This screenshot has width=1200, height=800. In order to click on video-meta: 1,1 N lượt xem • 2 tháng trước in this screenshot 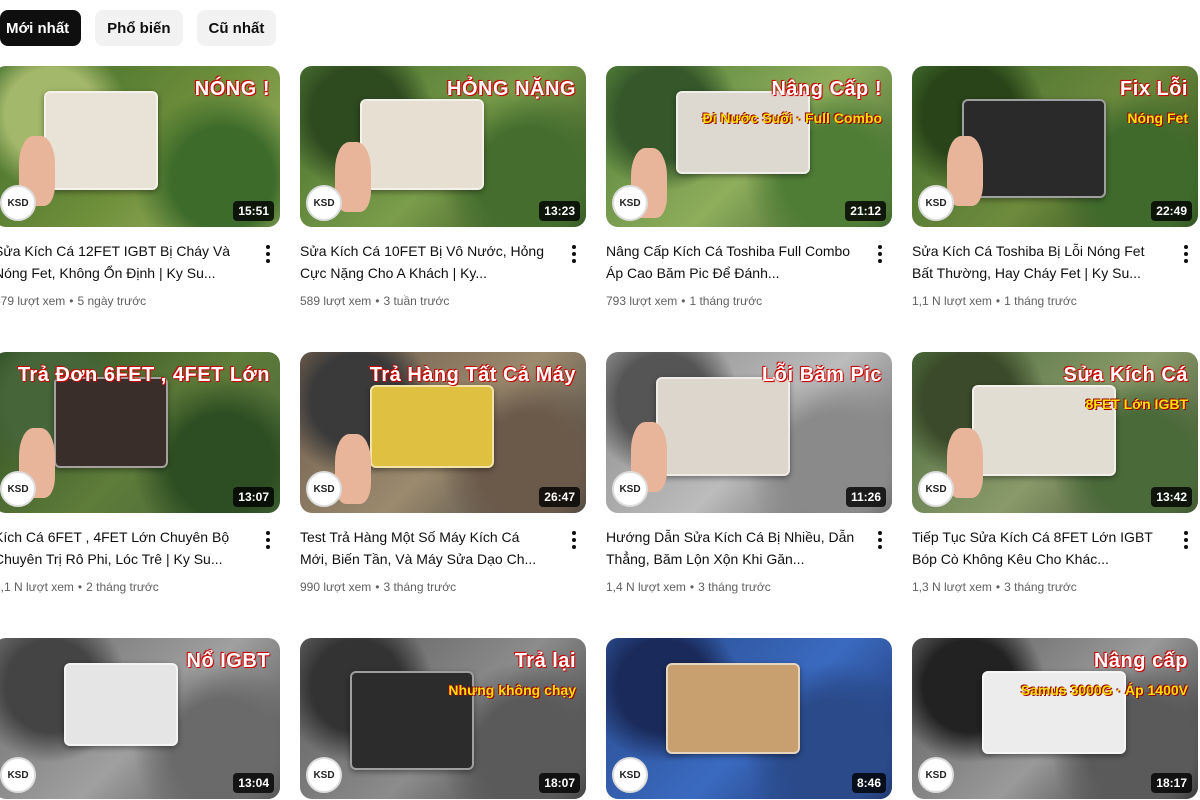, I will do `click(79, 587)`.